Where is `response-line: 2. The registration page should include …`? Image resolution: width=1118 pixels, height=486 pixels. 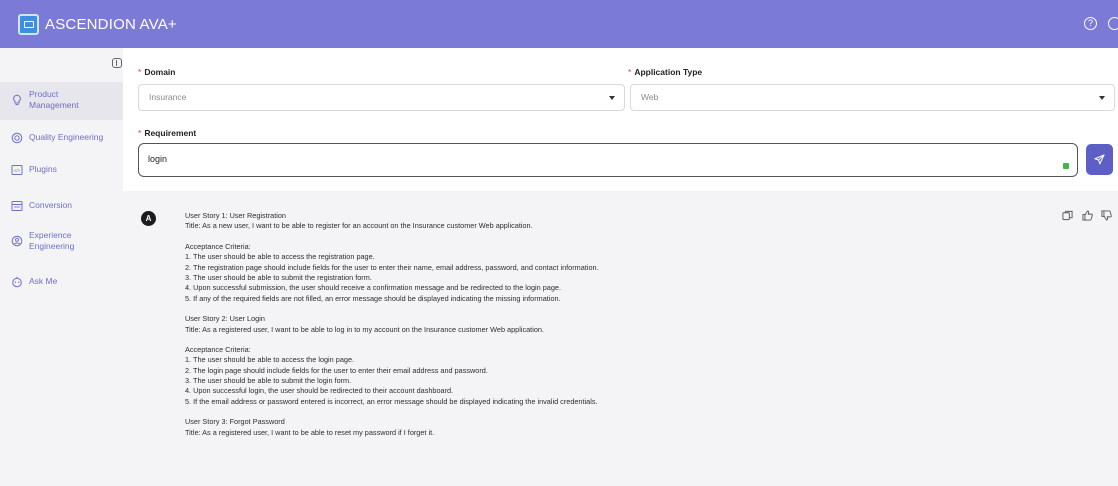
response-line: 2. The registration page should include … is located at coordinates (392, 267).